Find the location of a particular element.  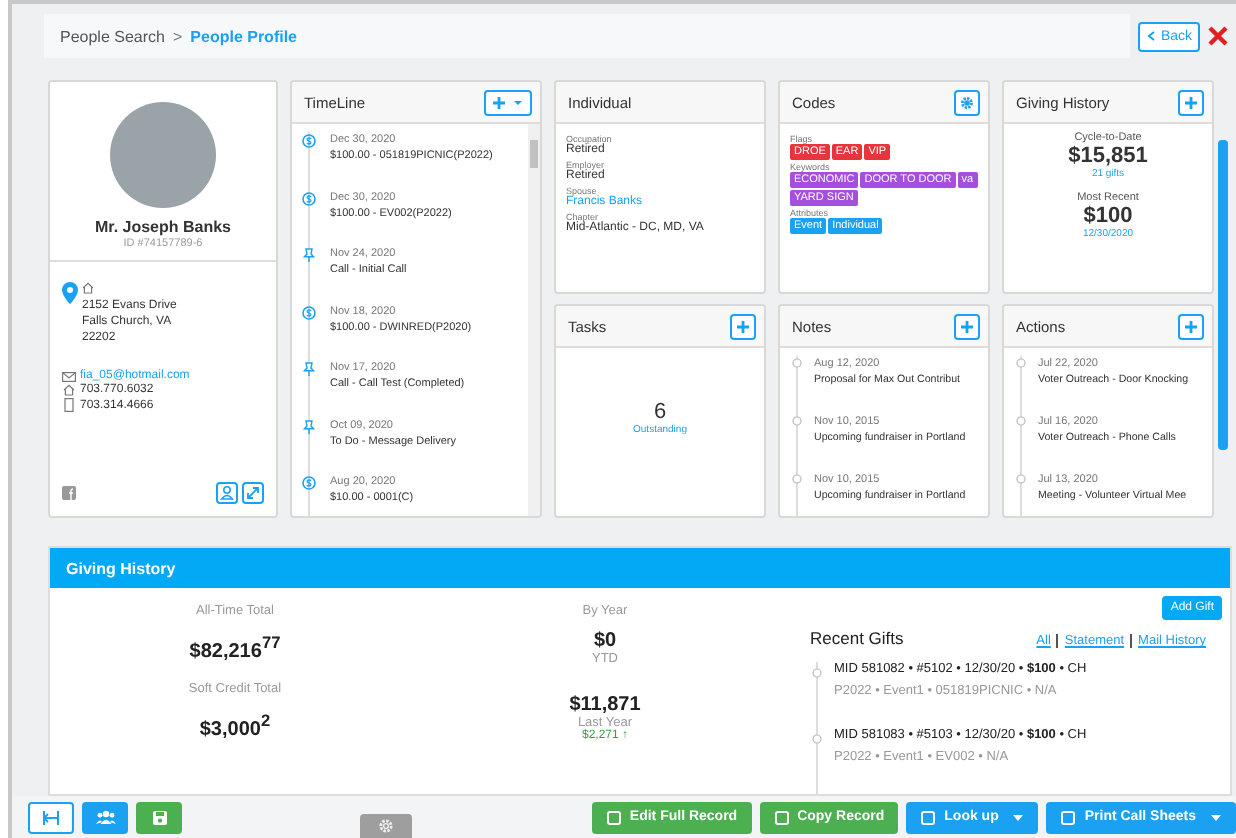

stat-value: $11,871 is located at coordinates (605, 705).